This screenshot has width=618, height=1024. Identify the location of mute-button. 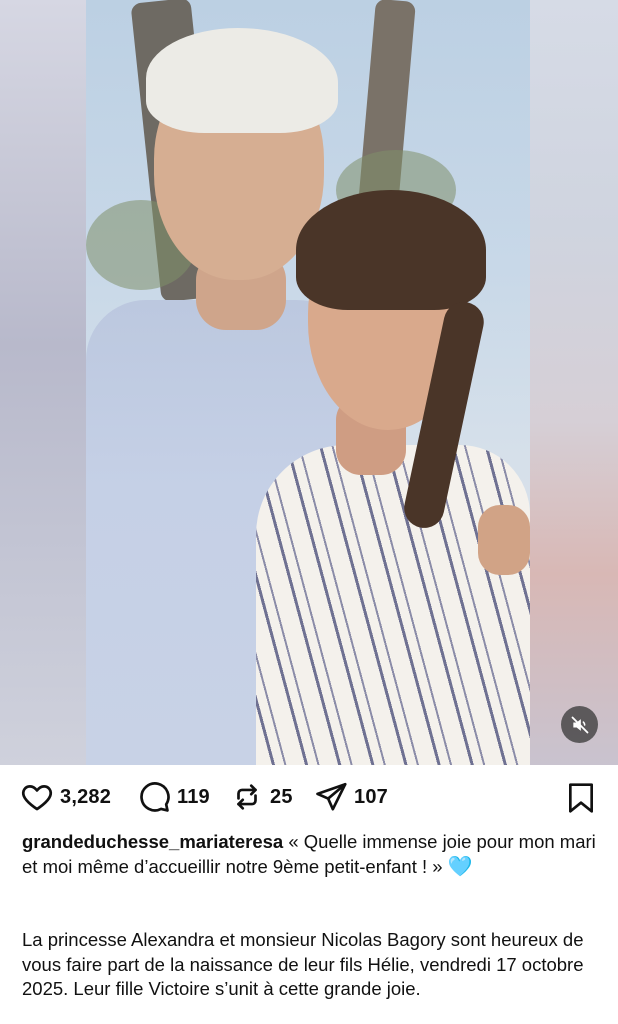
(579, 724).